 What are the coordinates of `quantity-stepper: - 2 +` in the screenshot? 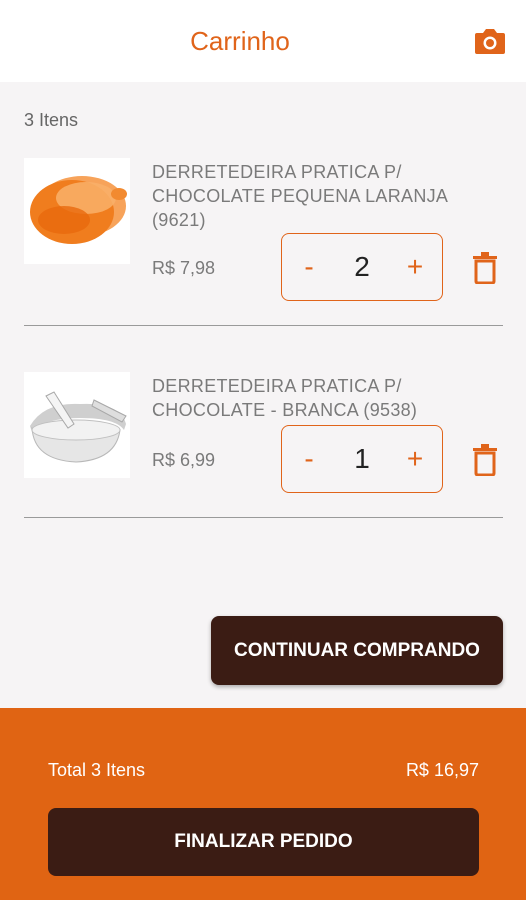 It's located at (362, 267).